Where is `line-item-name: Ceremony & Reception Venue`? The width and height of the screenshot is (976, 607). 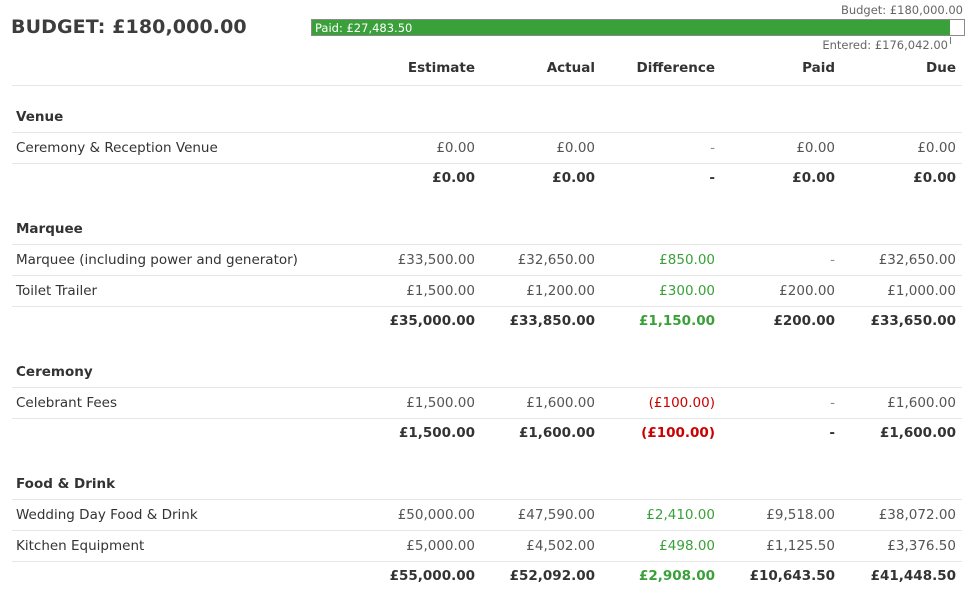 line-item-name: Ceremony & Reception Venue is located at coordinates (117, 148).